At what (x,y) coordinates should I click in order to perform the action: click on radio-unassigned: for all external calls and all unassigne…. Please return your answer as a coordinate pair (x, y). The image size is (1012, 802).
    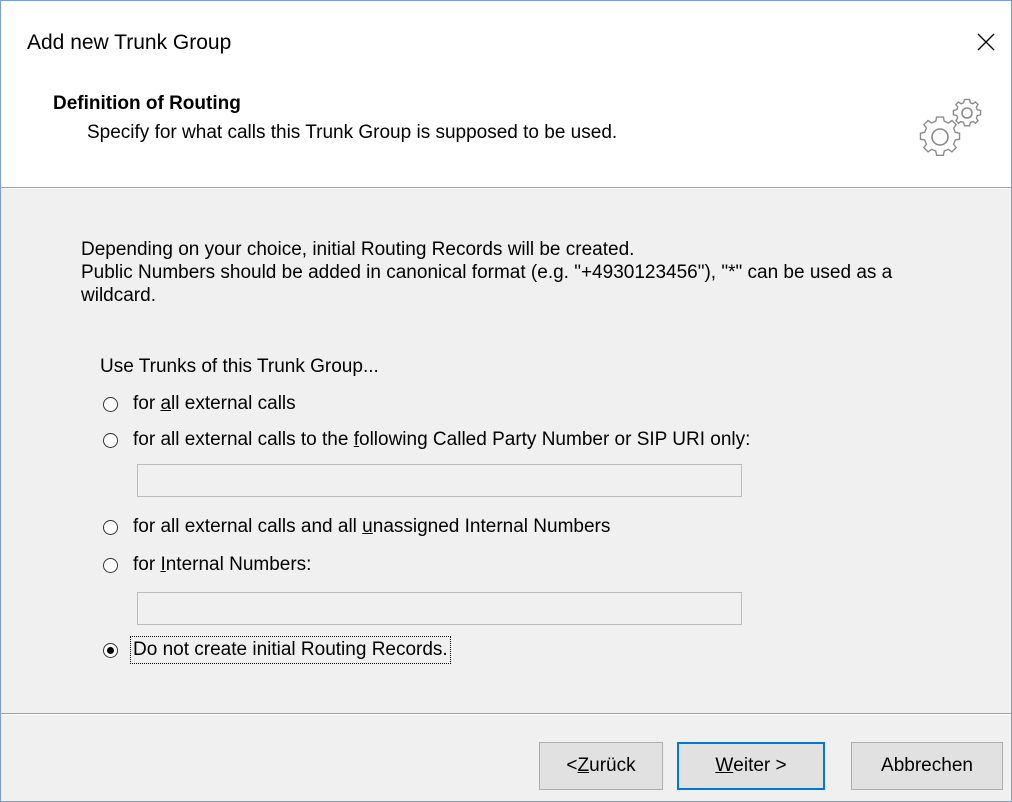
    Looking at the image, I should click on (356, 527).